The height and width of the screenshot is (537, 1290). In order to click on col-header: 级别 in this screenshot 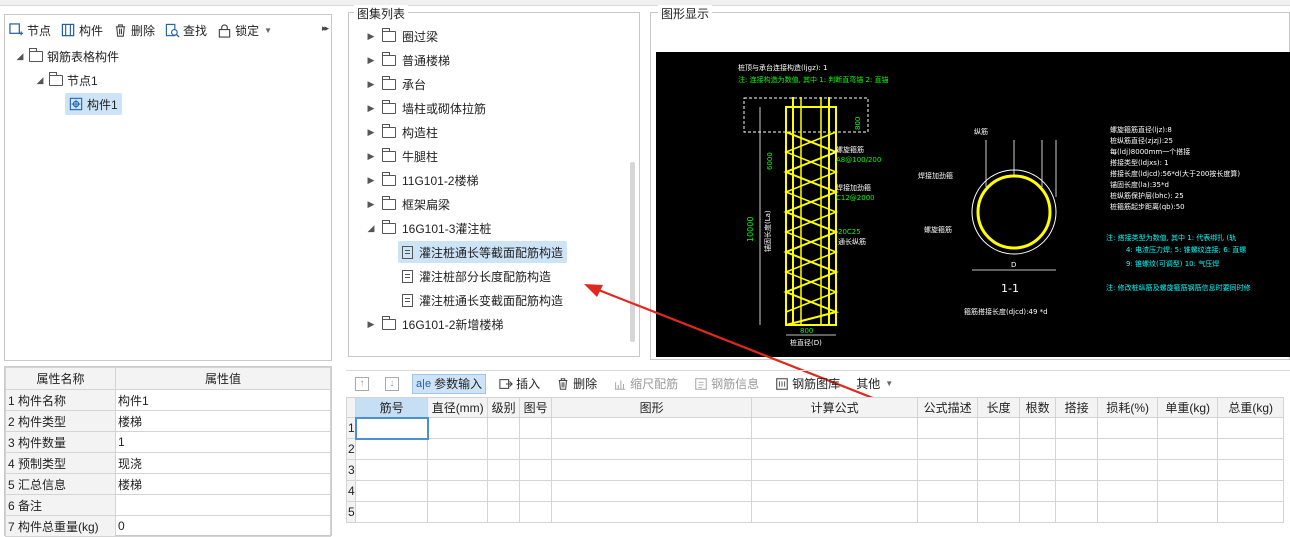, I will do `click(504, 407)`.